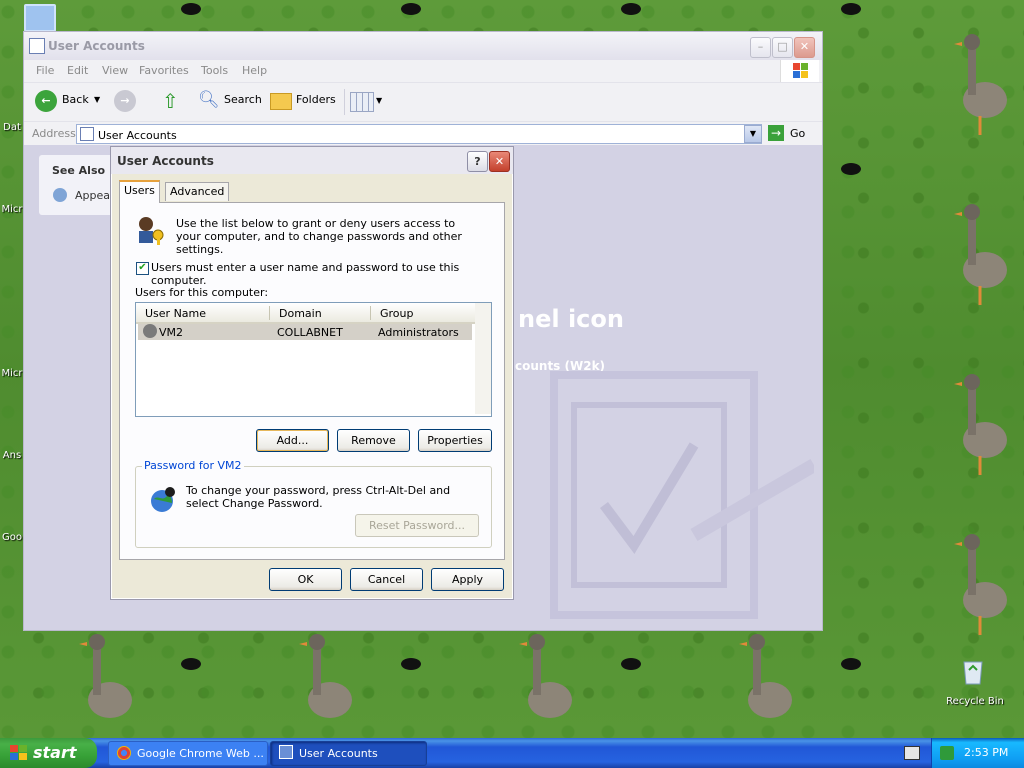  What do you see at coordinates (139, 191) in the screenshot?
I see `tab-users: Users` at bounding box center [139, 191].